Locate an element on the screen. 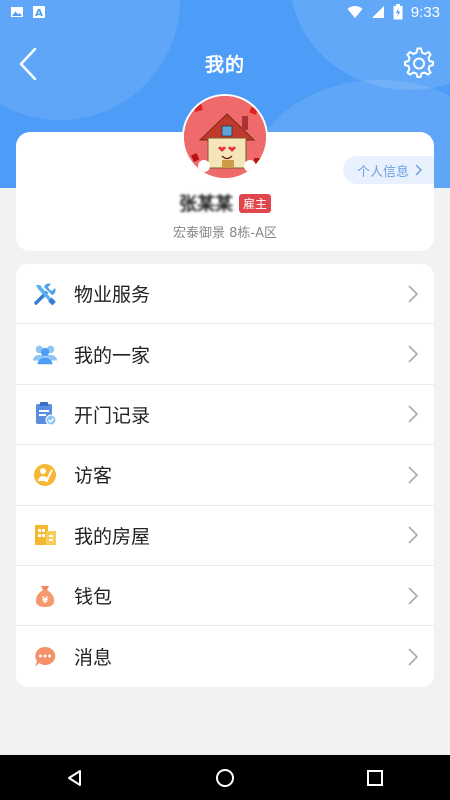 This screenshot has height=800, width=450. a-notification-icon: A is located at coordinates (39, 12).